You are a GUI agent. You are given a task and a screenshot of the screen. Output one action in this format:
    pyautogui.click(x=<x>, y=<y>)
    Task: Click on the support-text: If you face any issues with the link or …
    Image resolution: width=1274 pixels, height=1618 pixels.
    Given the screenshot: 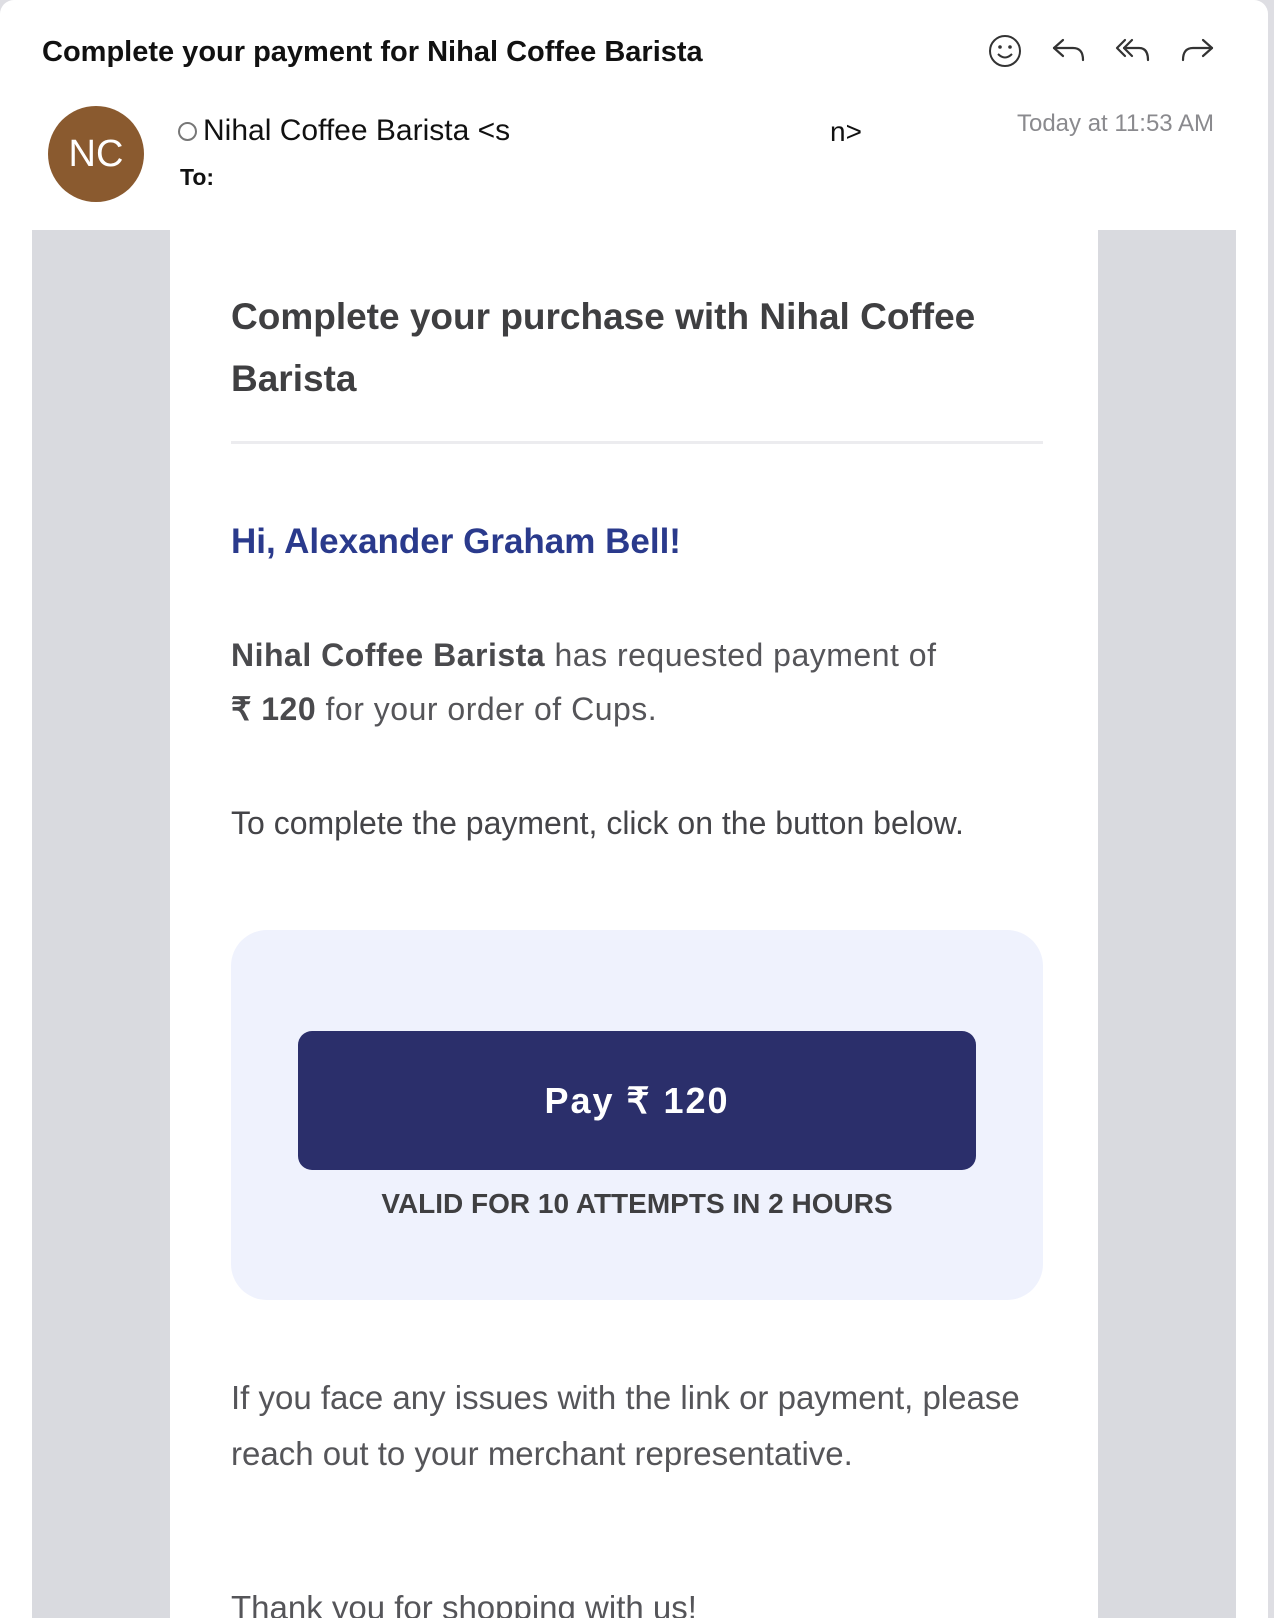 What is the action you would take?
    pyautogui.click(x=625, y=1425)
    